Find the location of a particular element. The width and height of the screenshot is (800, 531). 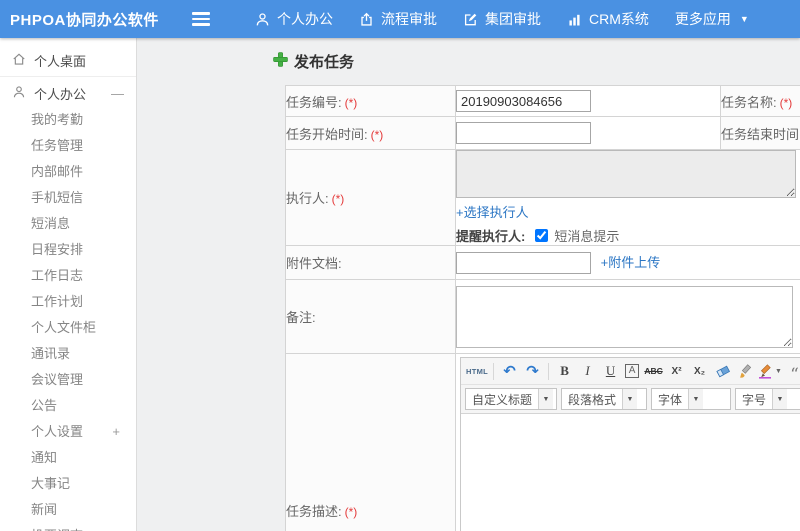

redo-button: ↷ is located at coordinates (532, 371).